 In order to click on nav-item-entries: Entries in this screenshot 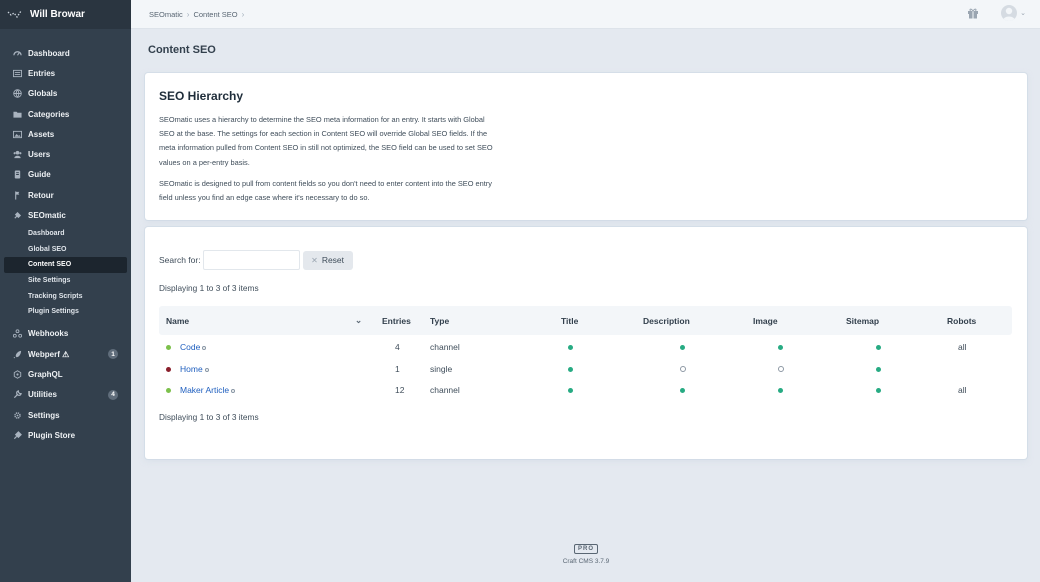, I will do `click(65, 73)`.